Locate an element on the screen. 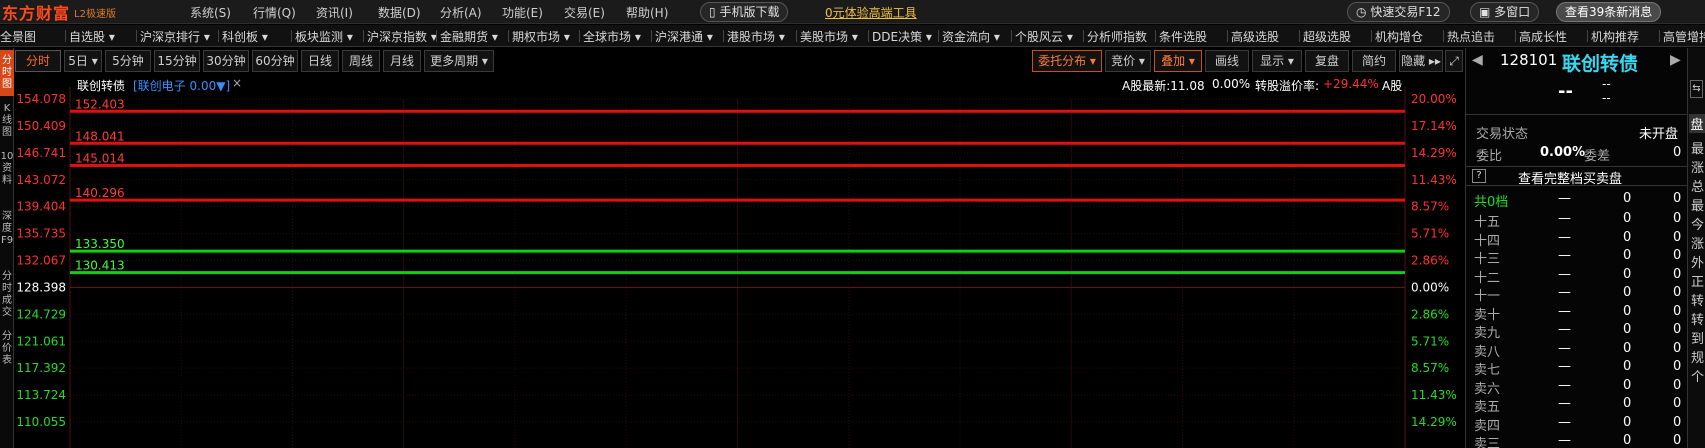  last-price: -- is located at coordinates (1565, 91).